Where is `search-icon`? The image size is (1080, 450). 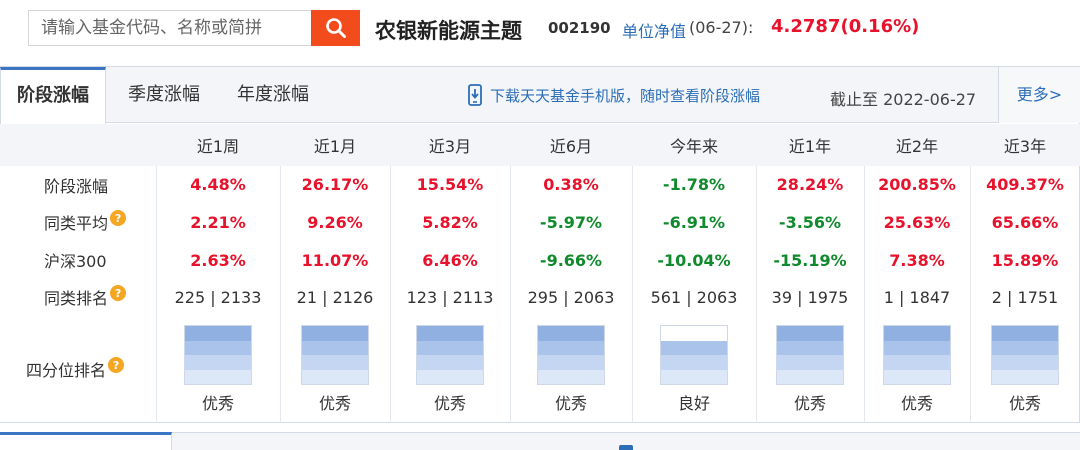 search-icon is located at coordinates (335, 28).